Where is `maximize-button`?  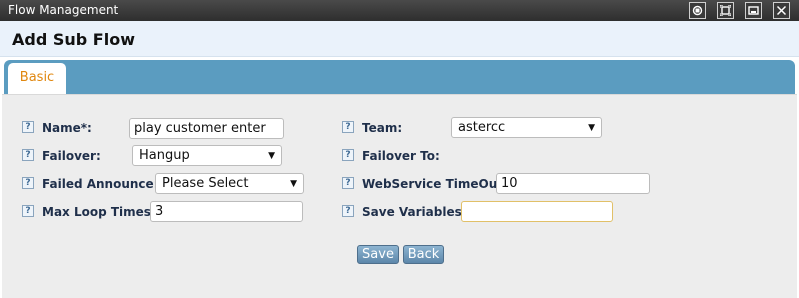
maximize-button is located at coordinates (725, 10).